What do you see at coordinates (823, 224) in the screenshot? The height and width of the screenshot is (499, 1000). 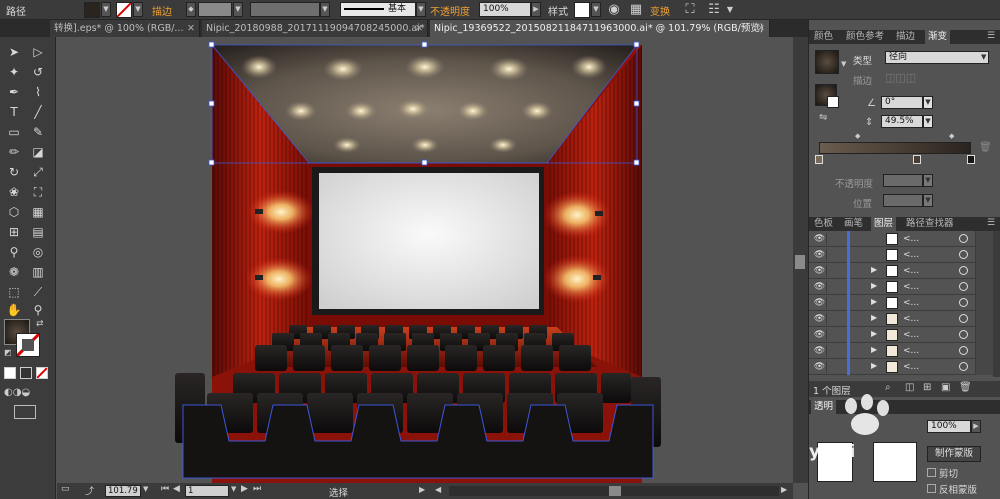 I see `tab-swatches: 色板` at bounding box center [823, 224].